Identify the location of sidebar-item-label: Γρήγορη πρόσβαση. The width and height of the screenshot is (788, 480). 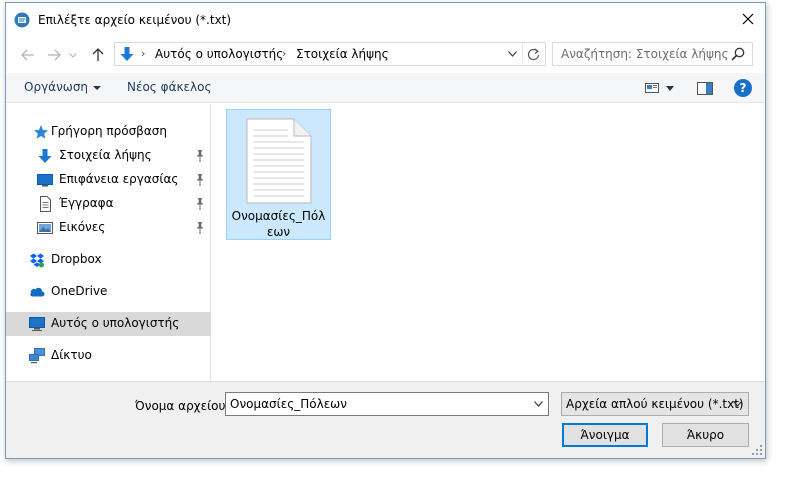
(109, 131).